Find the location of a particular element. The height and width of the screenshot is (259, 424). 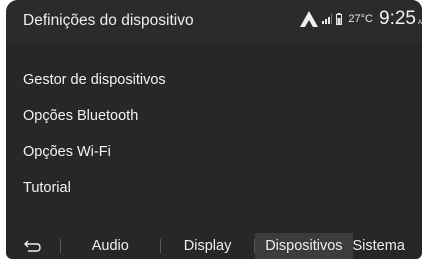

temperature-readout: 27°C is located at coordinates (360, 19).